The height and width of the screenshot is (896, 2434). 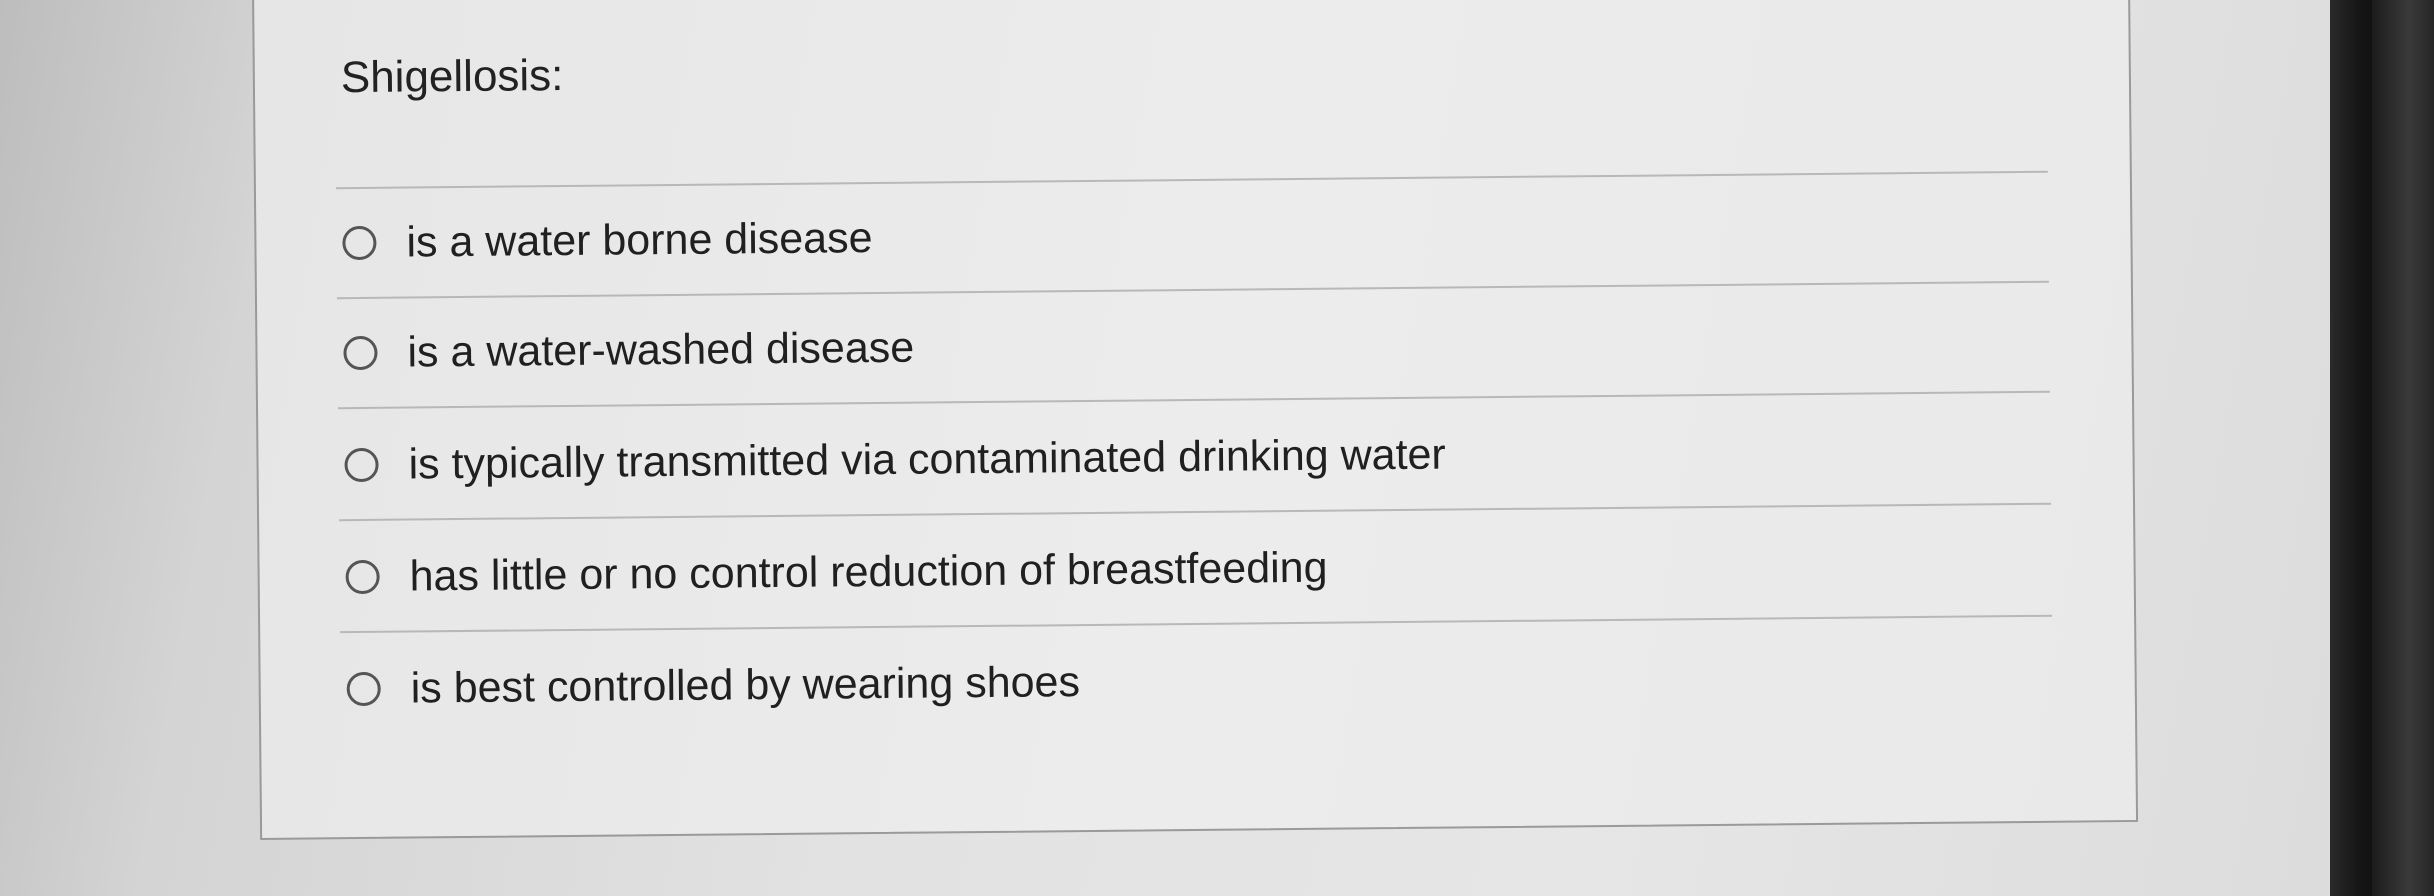 I want to click on monitor-bezel-edge, so click(x=2403, y=448).